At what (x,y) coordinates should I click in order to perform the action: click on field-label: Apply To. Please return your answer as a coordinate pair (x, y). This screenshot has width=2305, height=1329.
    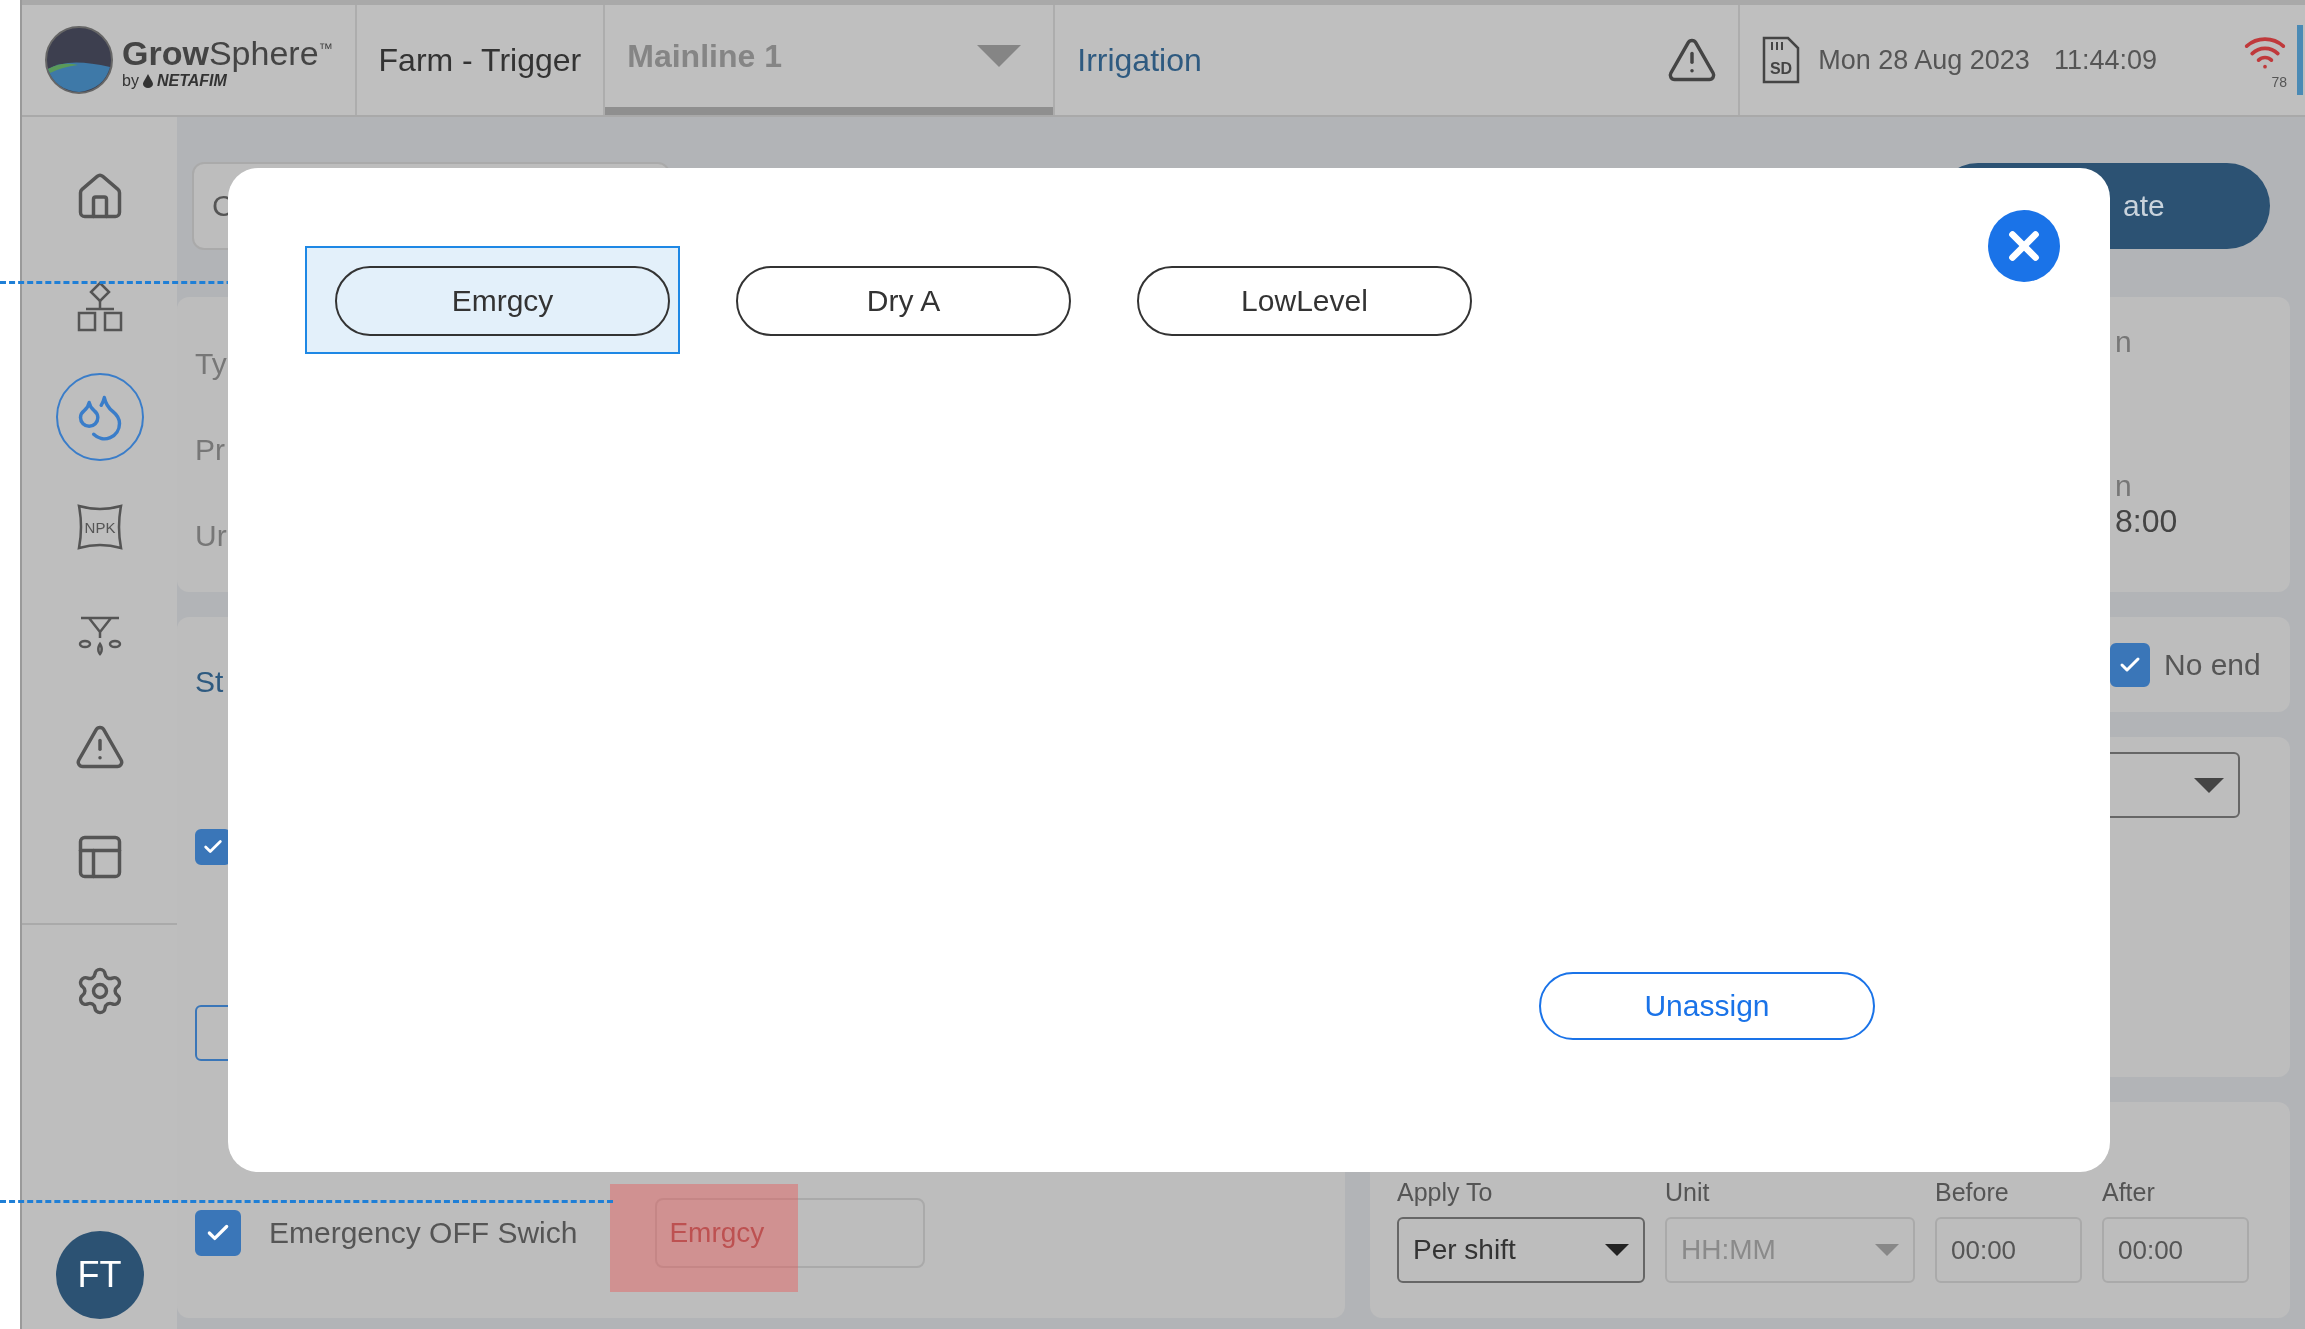
    Looking at the image, I should click on (1445, 1192).